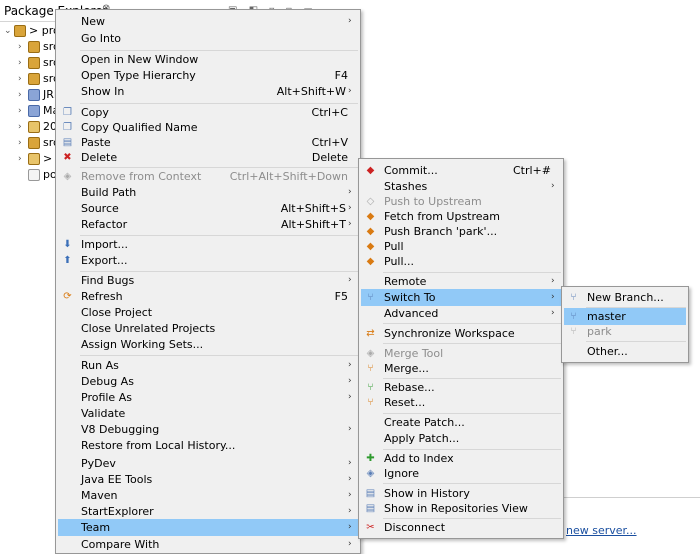 Image resolution: width=700 pixels, height=554 pixels. Describe the element at coordinates (208, 59) in the screenshot. I see `menu-item-open-in-new-window: Open in New Window` at that location.